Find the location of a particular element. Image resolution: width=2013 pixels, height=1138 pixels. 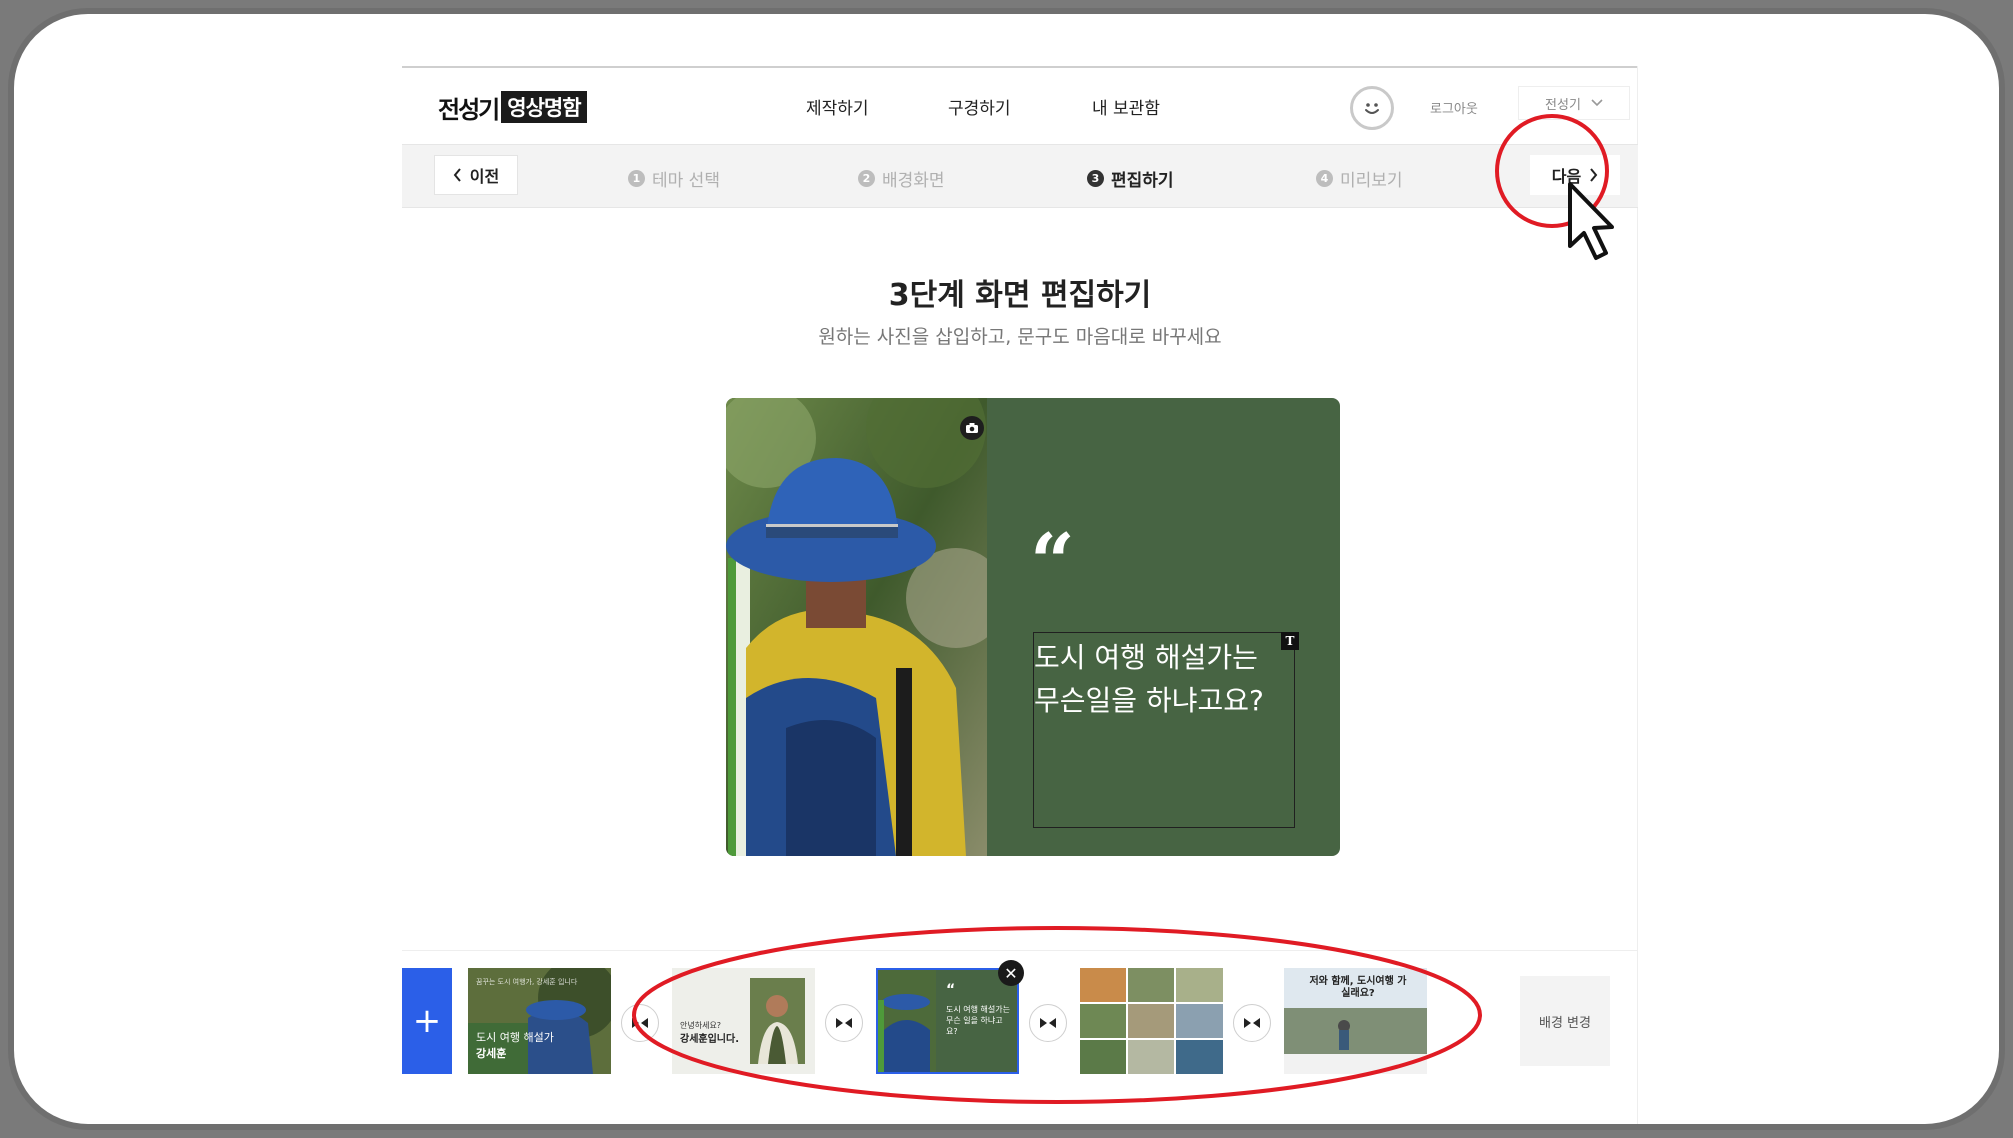

nav-browse: 구경하기 is located at coordinates (979, 106).